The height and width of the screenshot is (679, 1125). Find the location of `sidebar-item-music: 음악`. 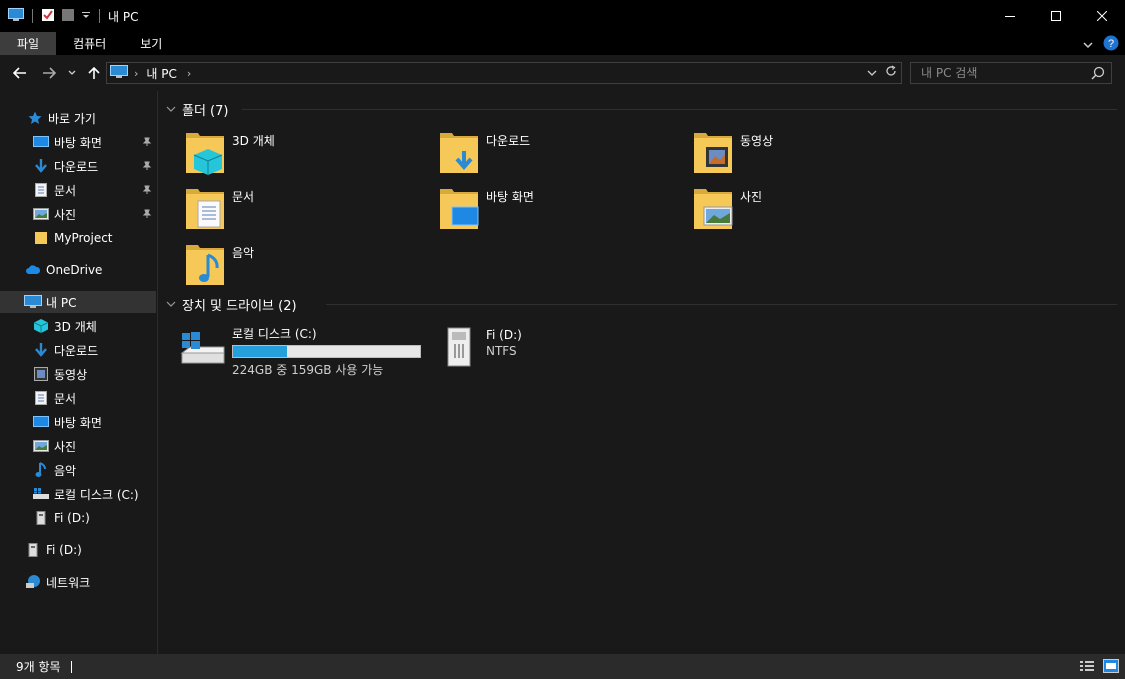

sidebar-item-music: 음악 is located at coordinates (78, 470).